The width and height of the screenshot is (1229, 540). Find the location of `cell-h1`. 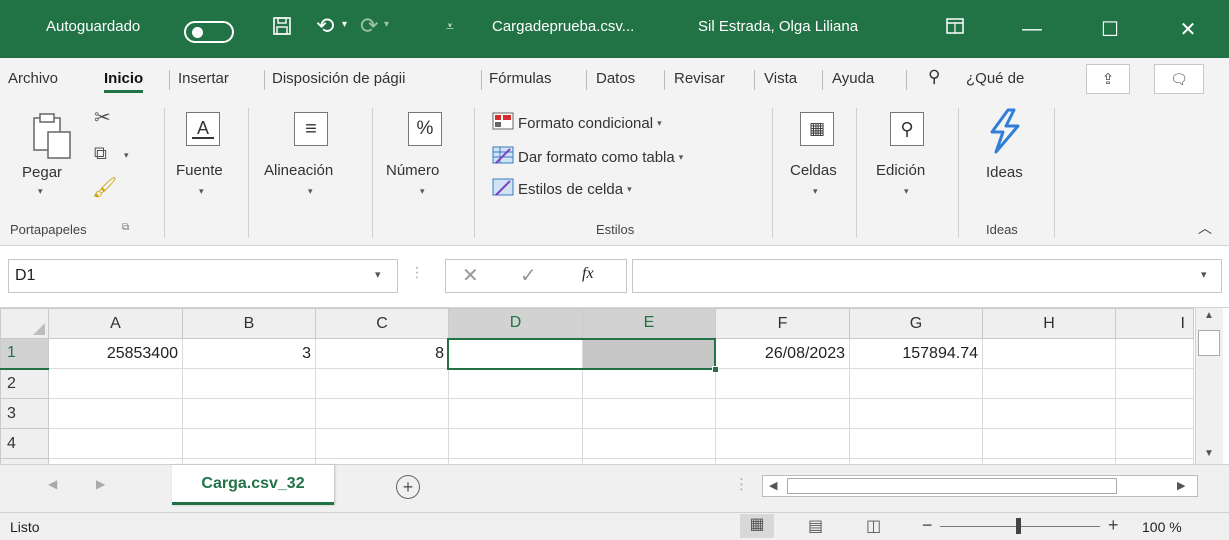

cell-h1 is located at coordinates (1049, 353).